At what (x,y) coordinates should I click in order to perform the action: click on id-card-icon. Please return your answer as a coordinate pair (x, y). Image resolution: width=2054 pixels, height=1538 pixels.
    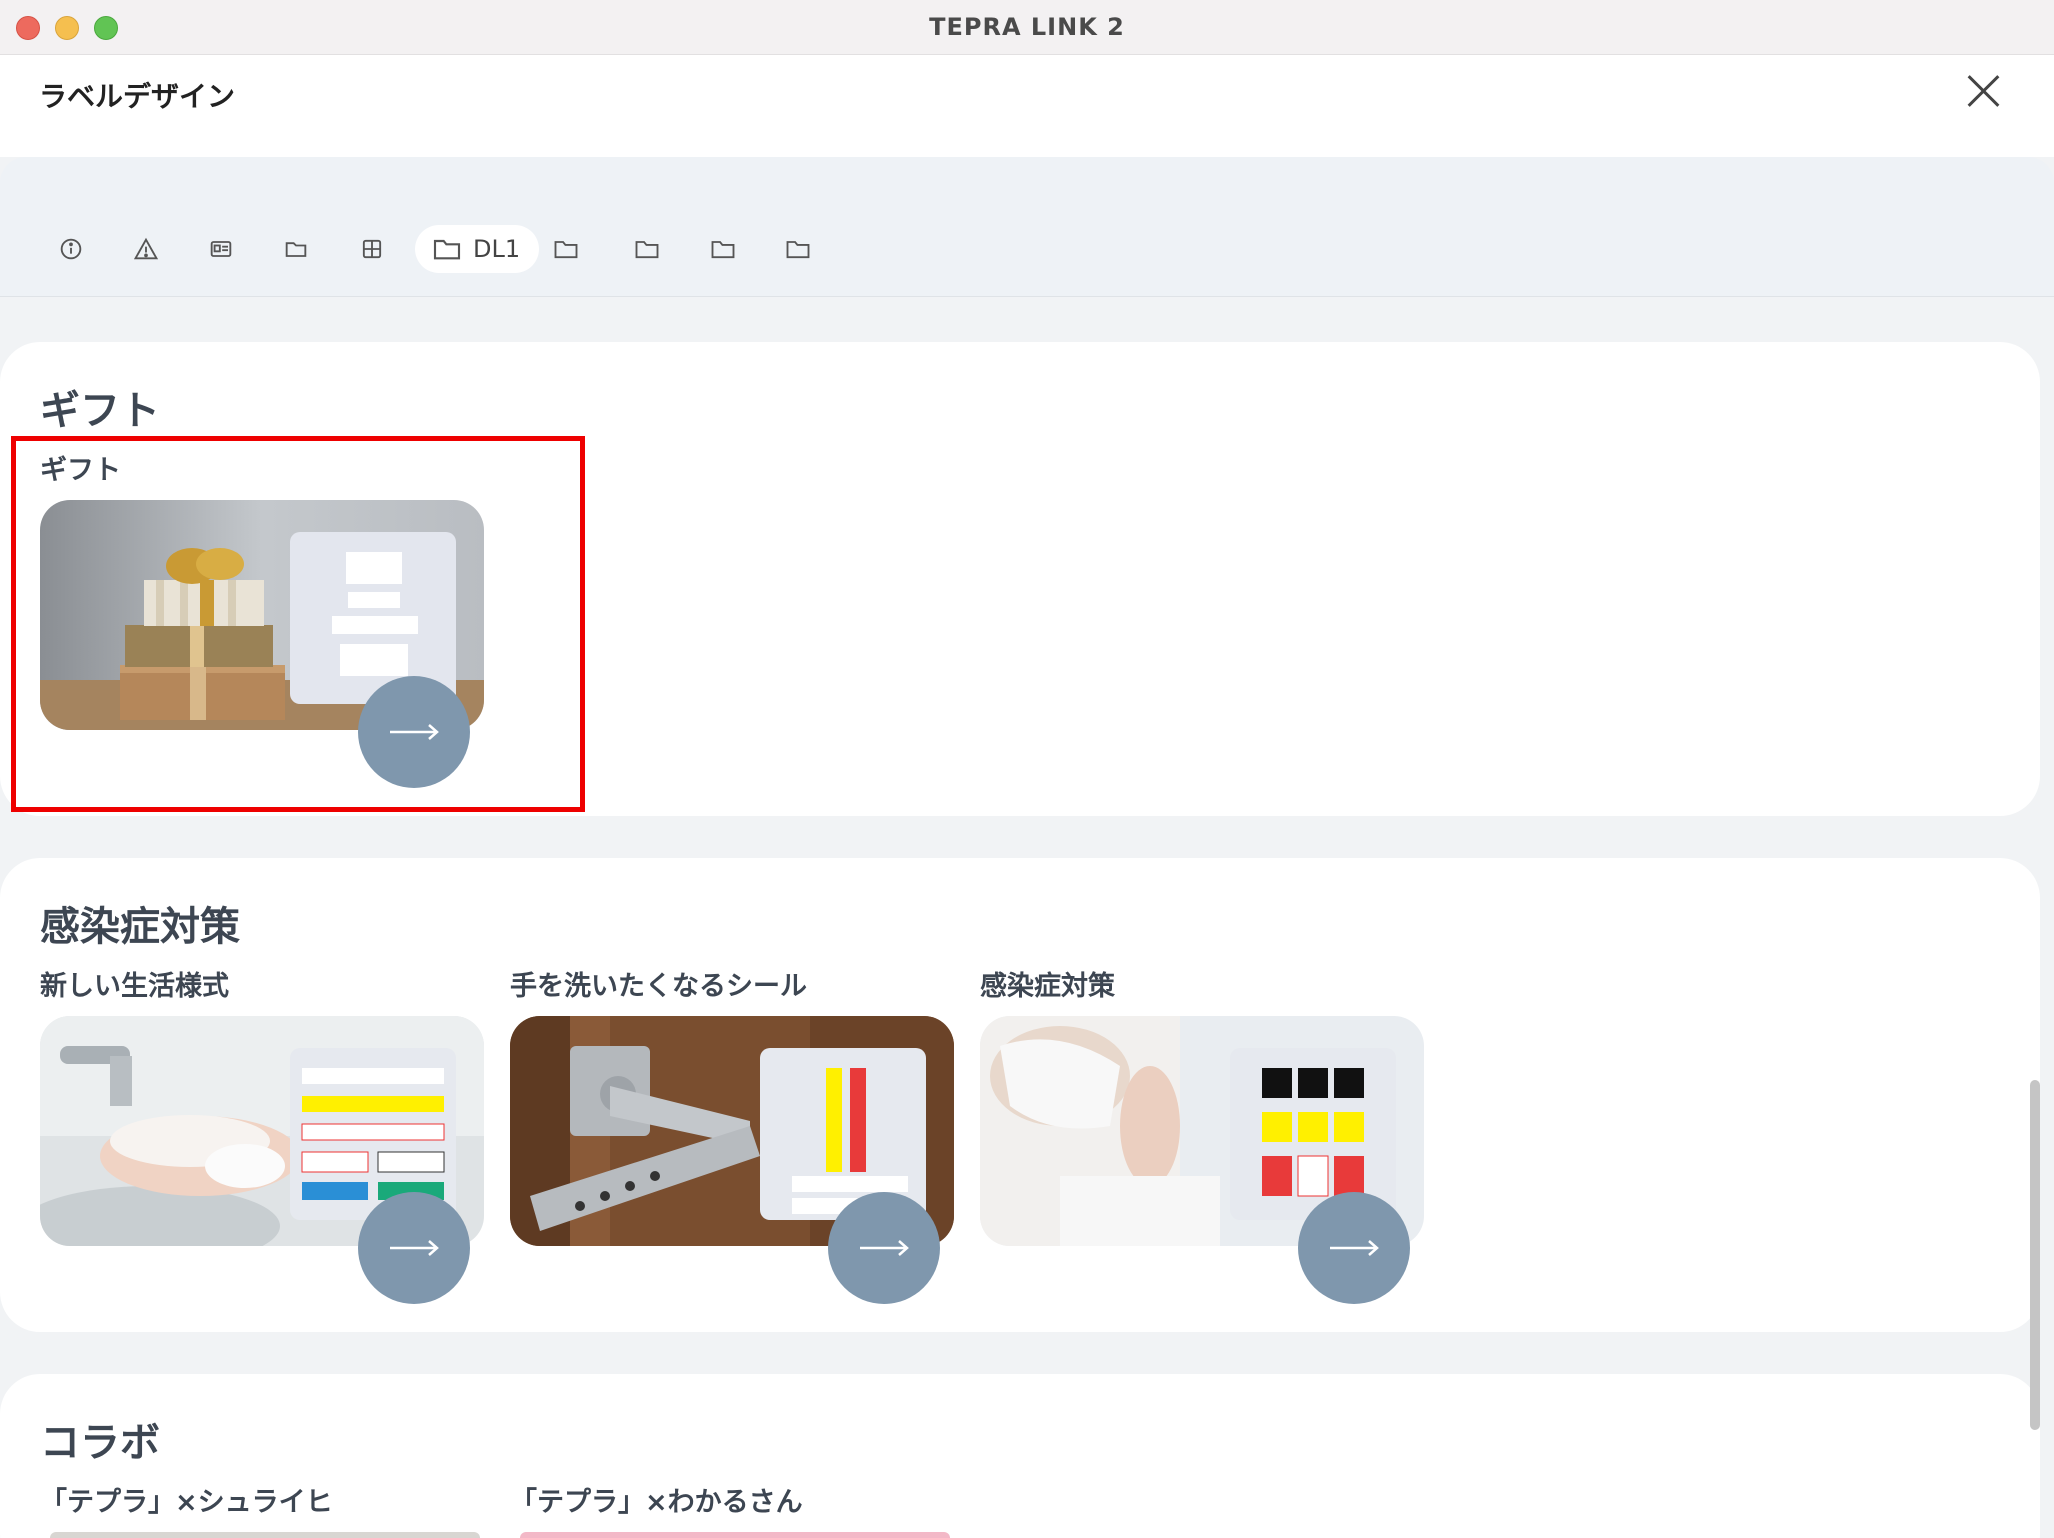
    Looking at the image, I should click on (221, 249).